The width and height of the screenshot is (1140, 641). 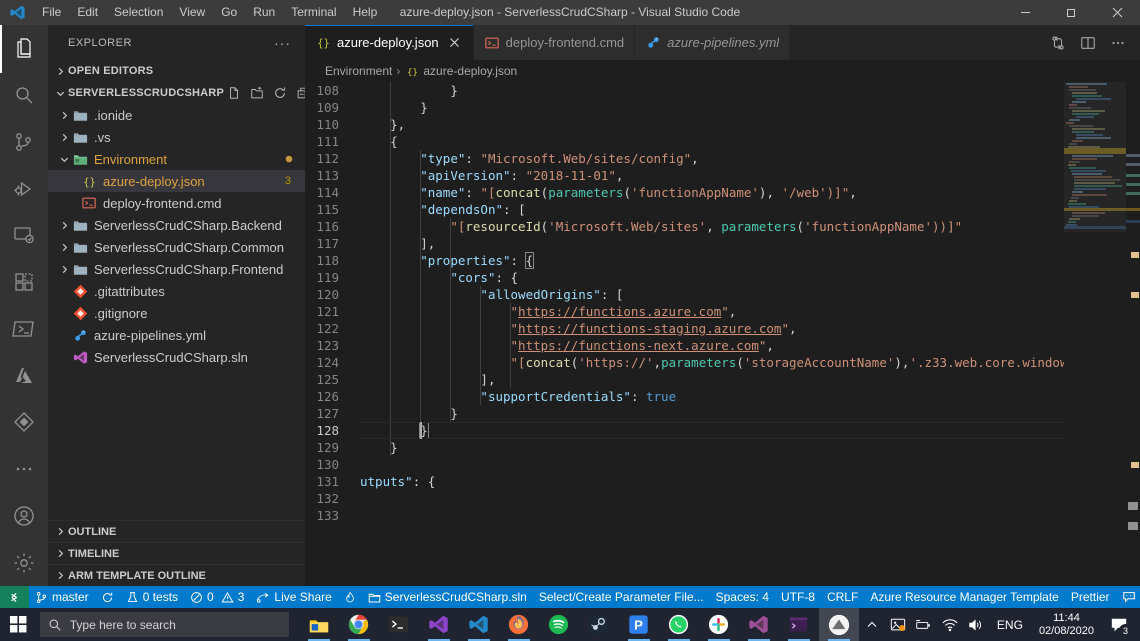 I want to click on notification-center-icon: 3, so click(x=1119, y=624).